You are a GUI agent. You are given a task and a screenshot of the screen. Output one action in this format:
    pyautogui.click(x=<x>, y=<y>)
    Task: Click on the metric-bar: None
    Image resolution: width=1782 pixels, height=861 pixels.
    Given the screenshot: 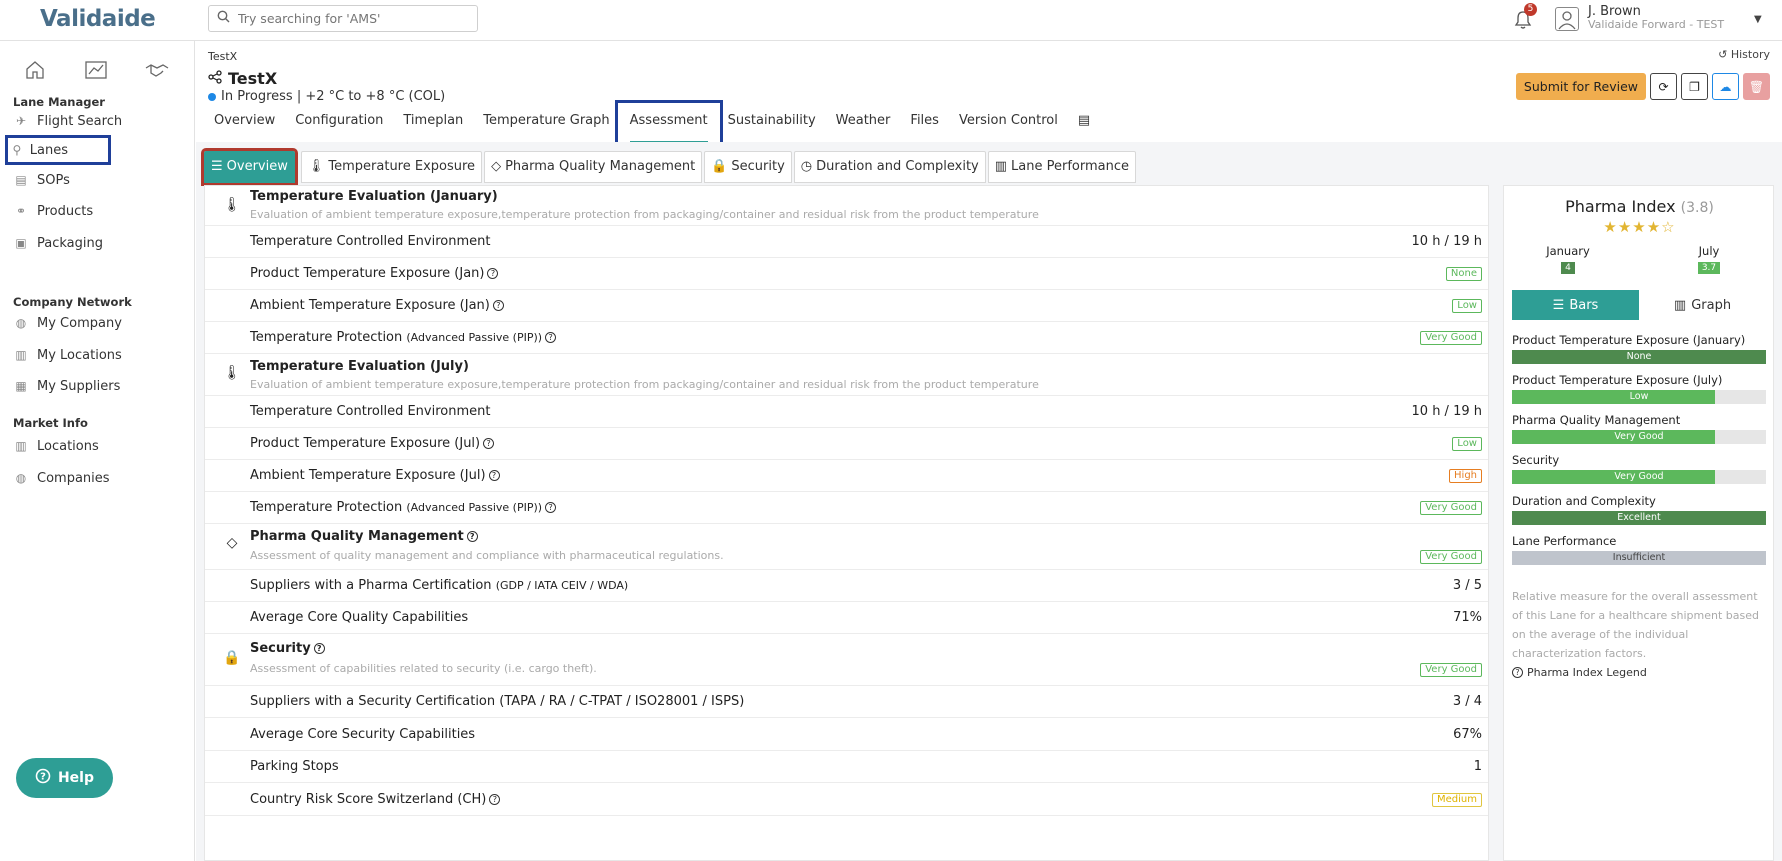 What is the action you would take?
    pyautogui.click(x=1639, y=357)
    